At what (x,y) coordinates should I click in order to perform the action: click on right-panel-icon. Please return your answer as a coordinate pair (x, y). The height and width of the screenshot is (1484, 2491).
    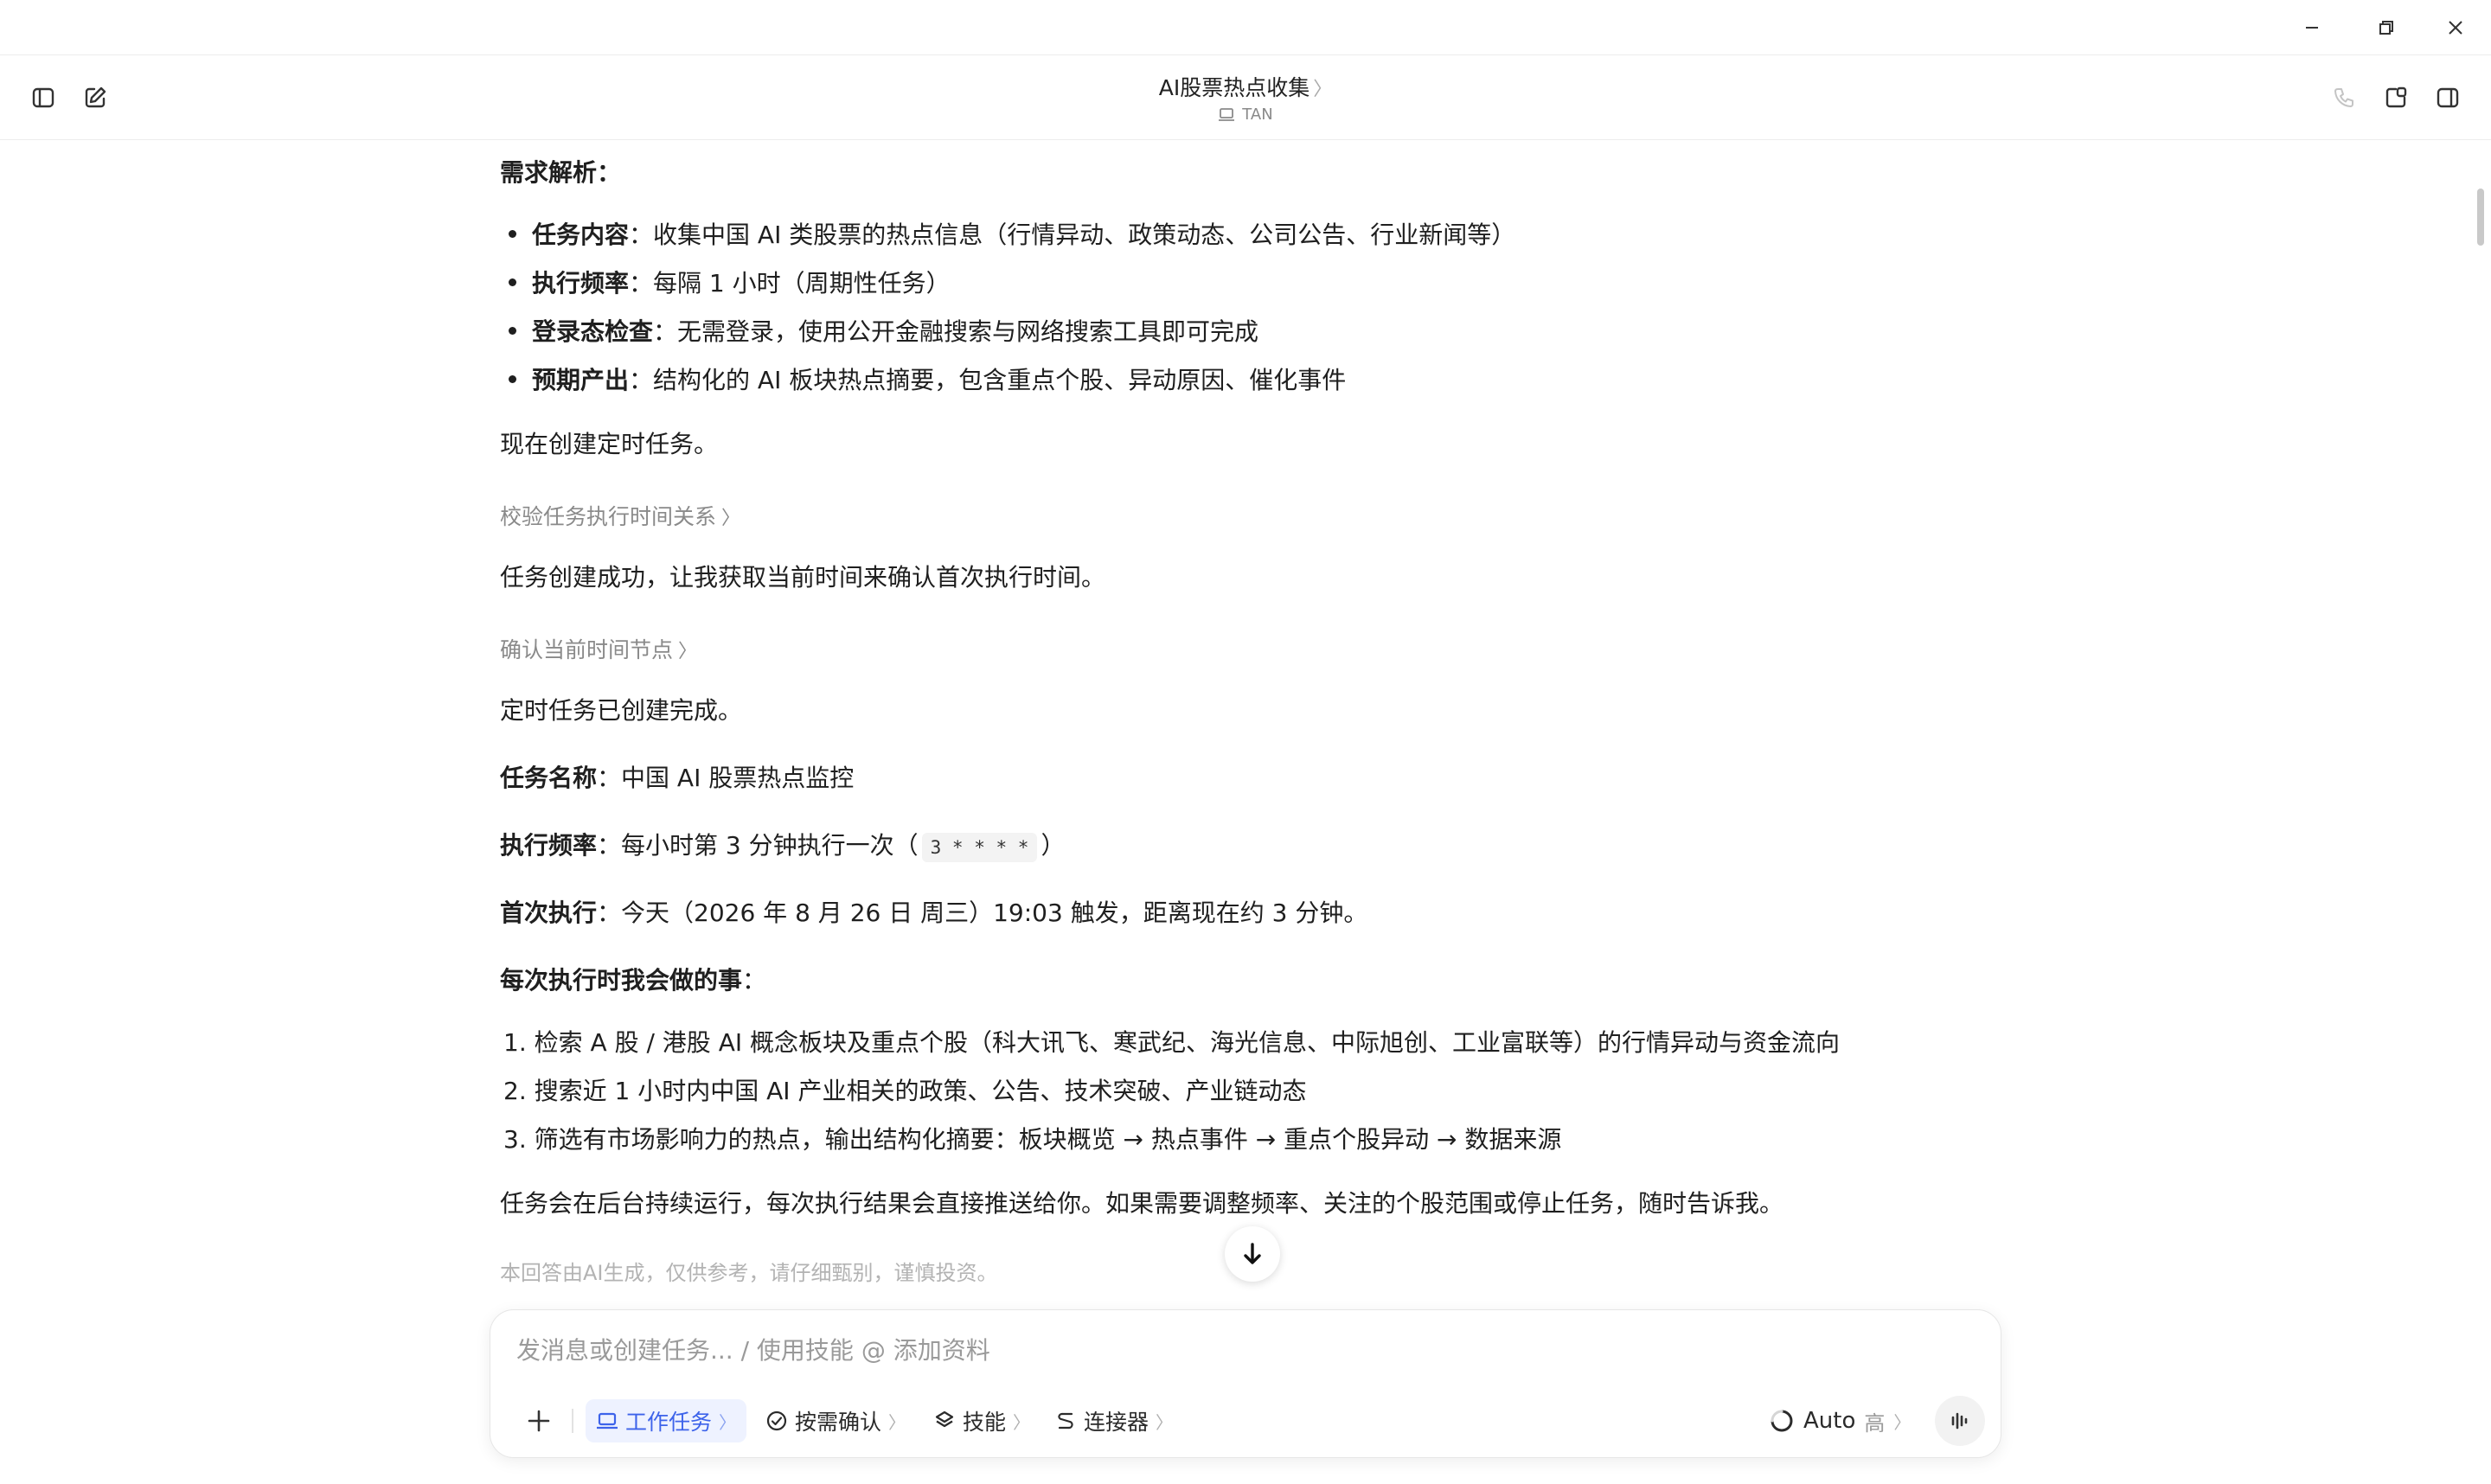
    Looking at the image, I should click on (2448, 97).